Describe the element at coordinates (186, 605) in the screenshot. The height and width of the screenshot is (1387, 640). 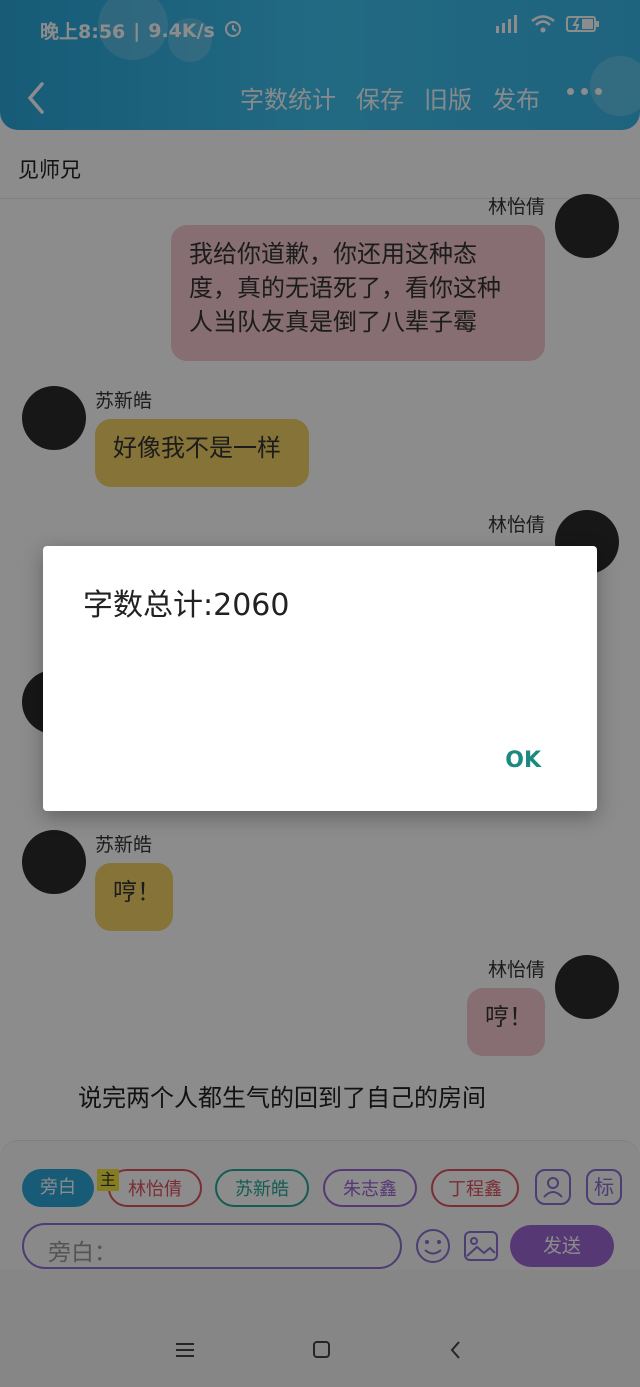
I see `dialog-title: 字数总计:2060` at that location.